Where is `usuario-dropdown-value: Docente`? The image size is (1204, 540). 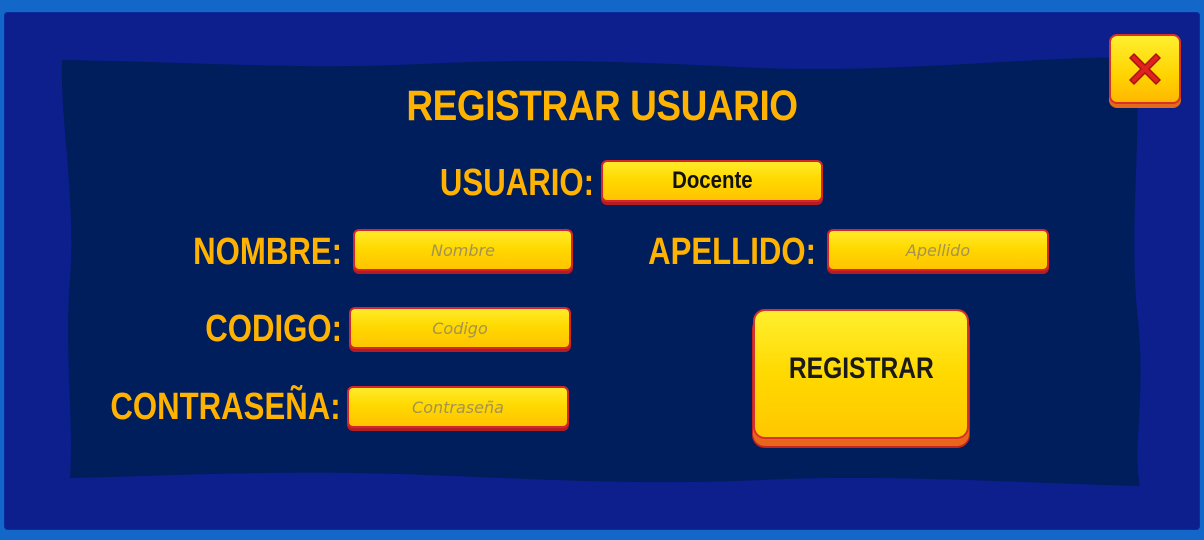
usuario-dropdown-value: Docente is located at coordinates (712, 180).